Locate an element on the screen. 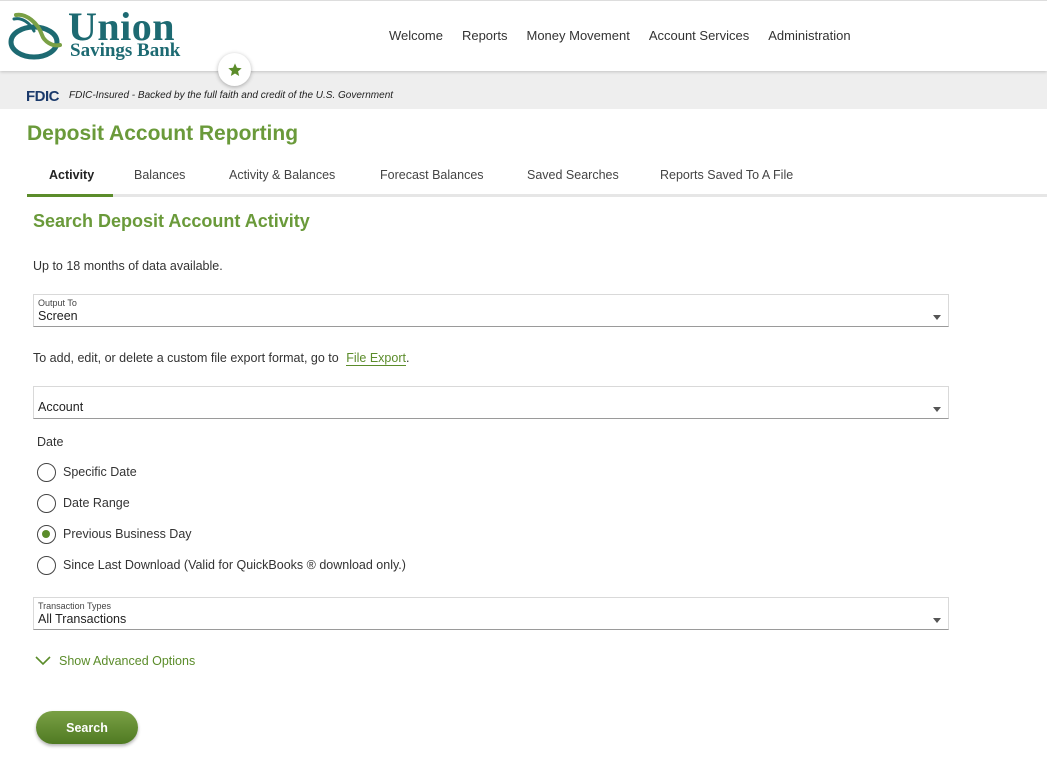  radio-previous-business-day: Previous Business Day is located at coordinates (114, 534).